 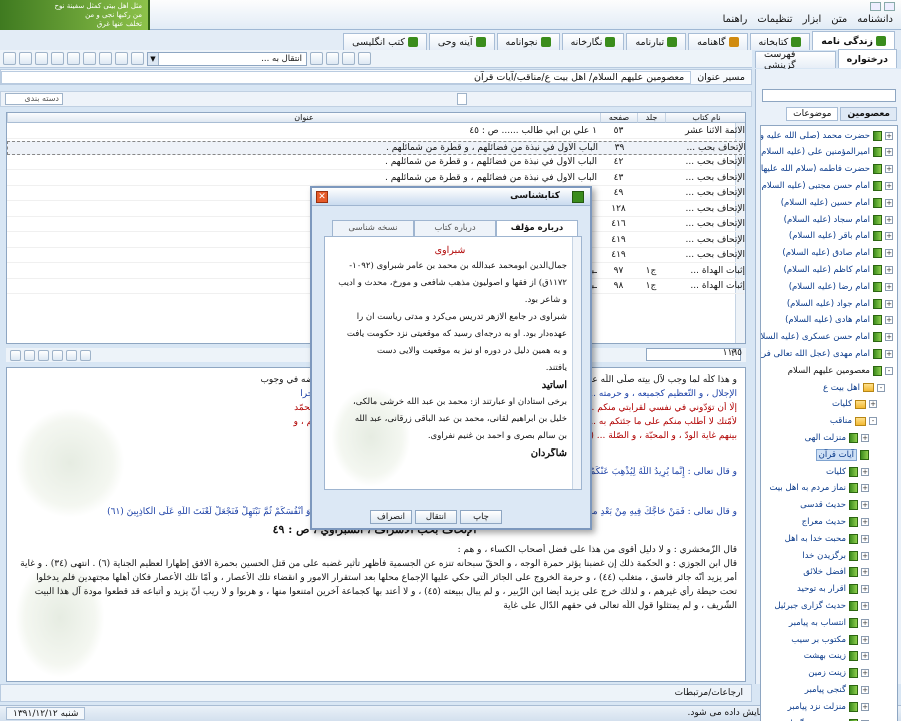 I want to click on edit-icon, so click(x=121, y=58).